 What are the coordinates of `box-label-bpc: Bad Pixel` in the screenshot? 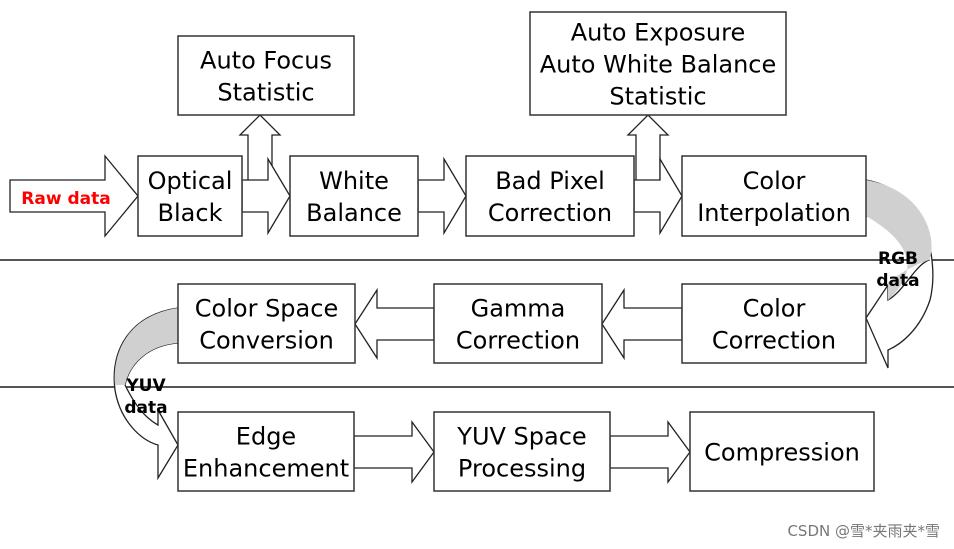 It's located at (550, 181).